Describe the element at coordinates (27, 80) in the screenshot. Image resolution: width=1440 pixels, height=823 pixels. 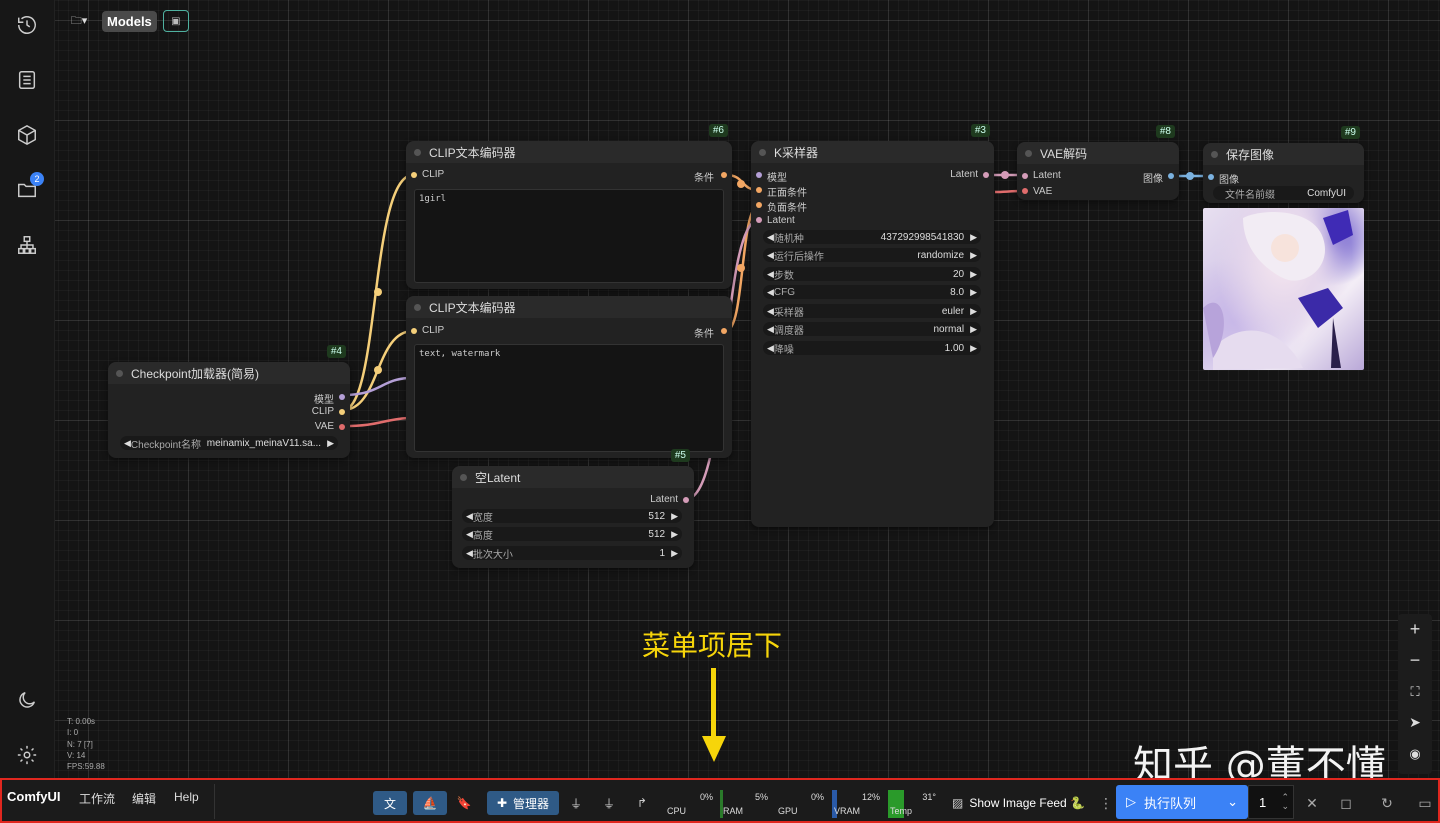
I see `notebook-icon` at that location.